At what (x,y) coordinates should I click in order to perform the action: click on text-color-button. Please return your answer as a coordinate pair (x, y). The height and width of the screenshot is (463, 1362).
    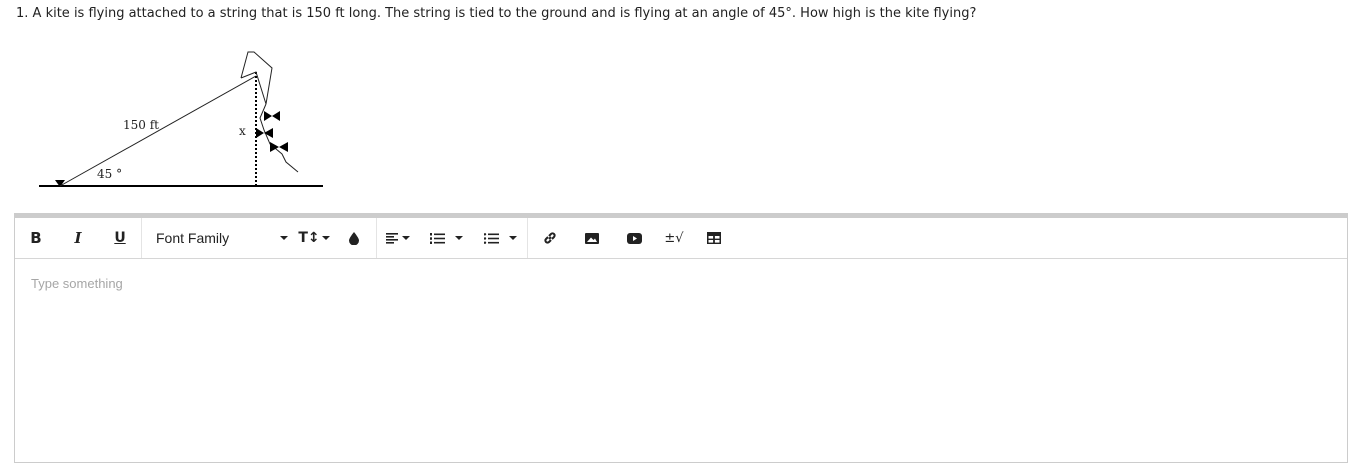
    Looking at the image, I should click on (354, 238).